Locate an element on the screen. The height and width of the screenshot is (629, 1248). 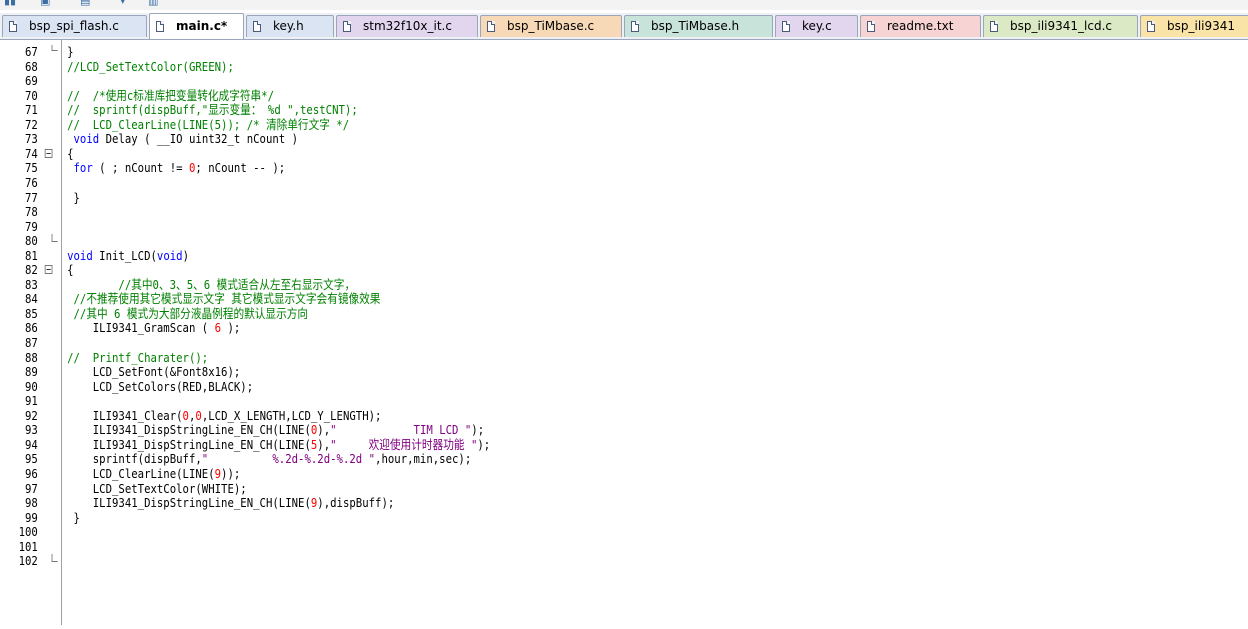
line-number: 98 is located at coordinates (31, 503).